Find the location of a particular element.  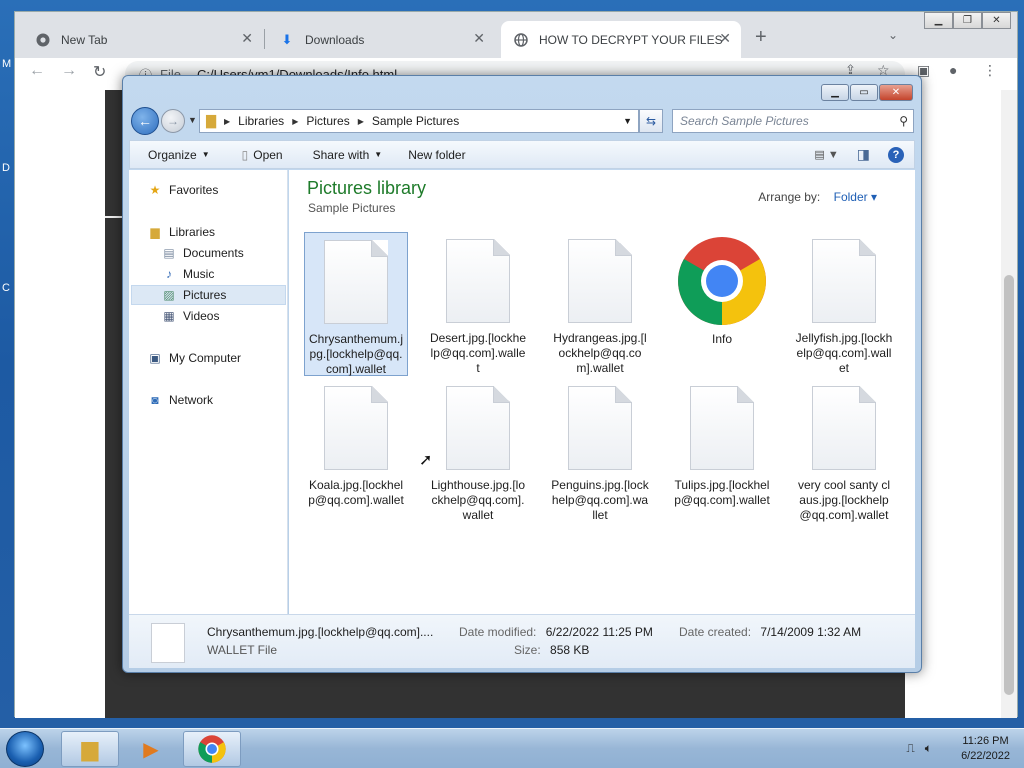

sidebar-item-music: ♪ Music is located at coordinates (187, 274).